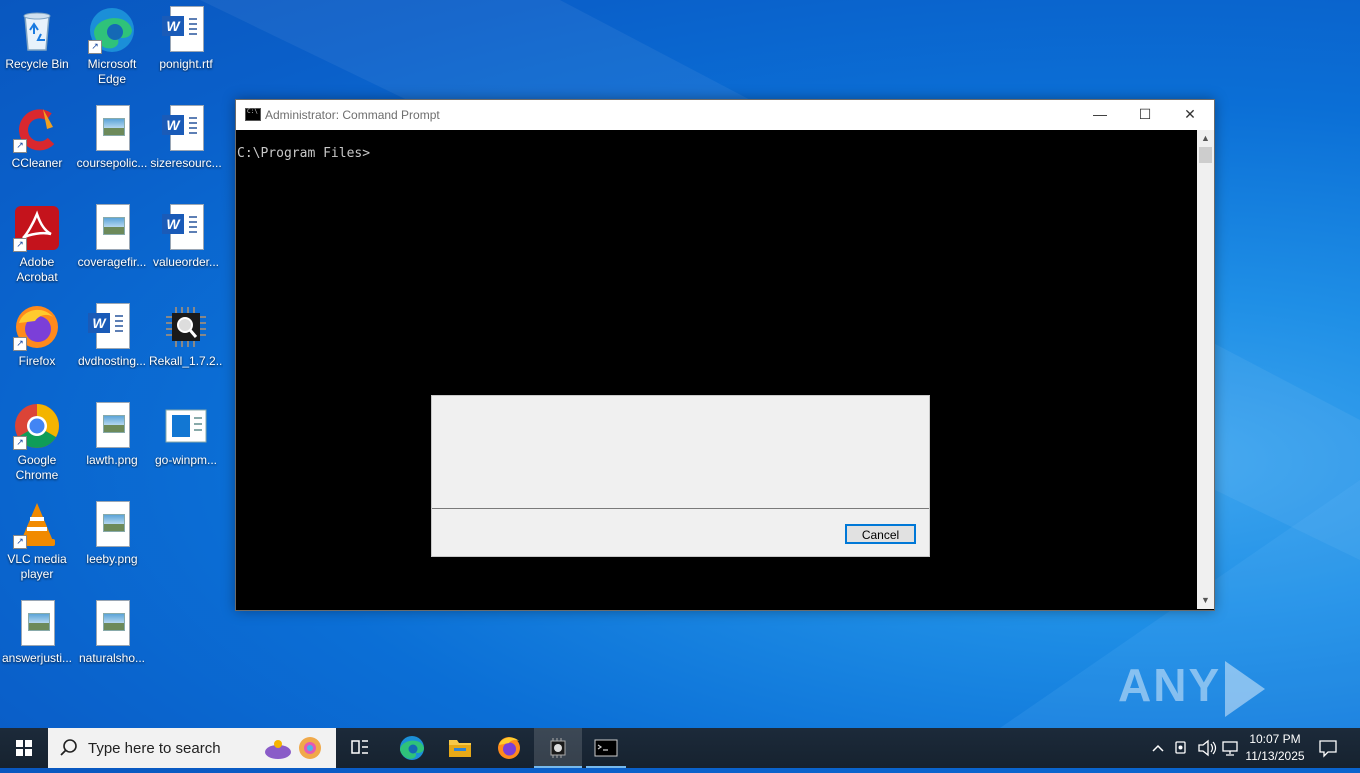 The image size is (1360, 773). Describe the element at coordinates (1275, 739) in the screenshot. I see `clock-time: 10:07 PM` at that location.